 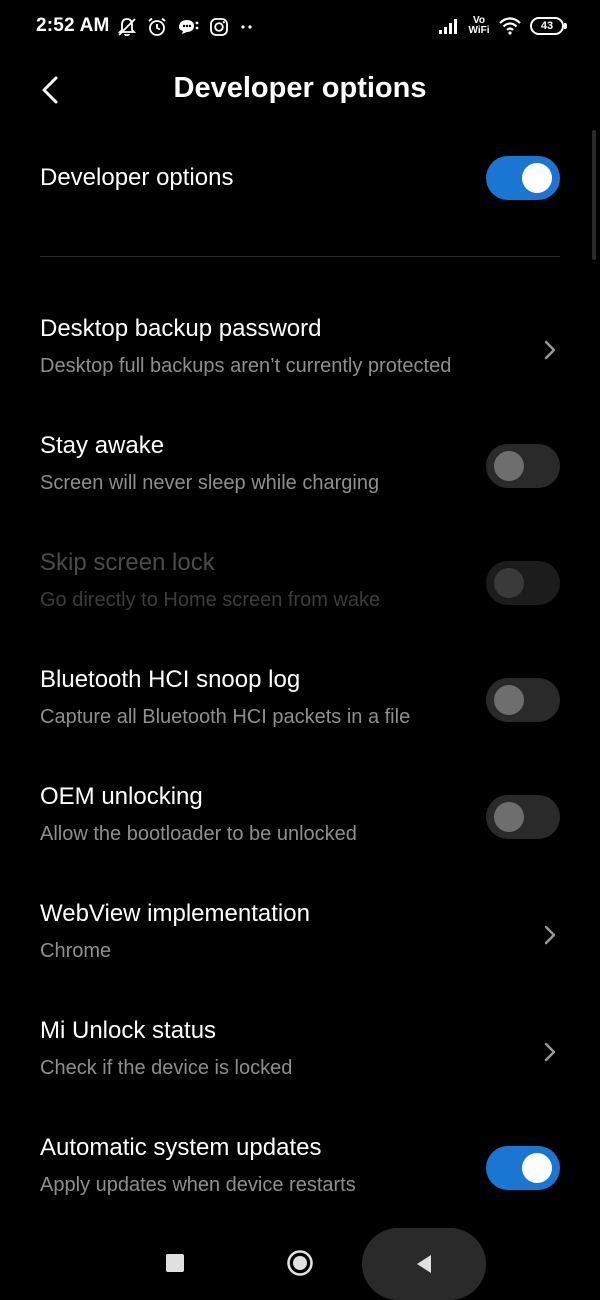 I want to click on status-left-icons, so click(x=186, y=27).